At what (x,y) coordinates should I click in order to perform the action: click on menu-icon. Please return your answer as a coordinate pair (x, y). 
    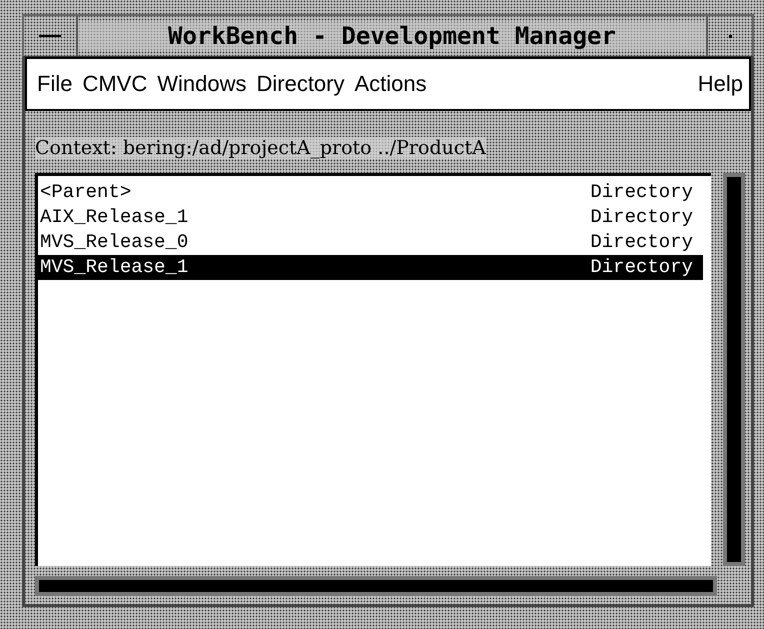
    Looking at the image, I should click on (50, 36).